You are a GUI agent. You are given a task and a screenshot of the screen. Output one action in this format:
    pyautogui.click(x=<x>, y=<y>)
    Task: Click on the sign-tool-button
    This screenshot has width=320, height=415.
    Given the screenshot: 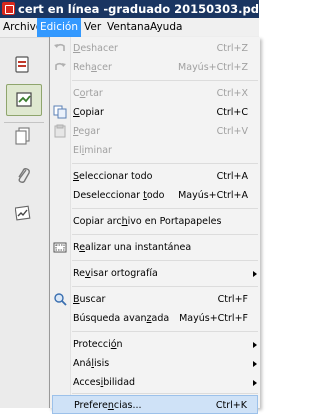 What is the action you would take?
    pyautogui.click(x=24, y=100)
    